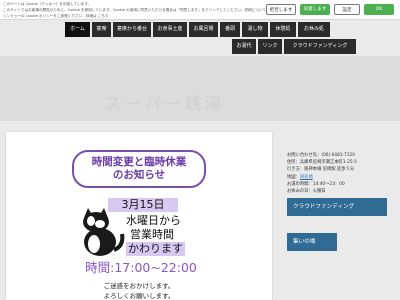  Describe the element at coordinates (152, 234) in the screenshot. I see `poster-line: 営業時間` at that location.